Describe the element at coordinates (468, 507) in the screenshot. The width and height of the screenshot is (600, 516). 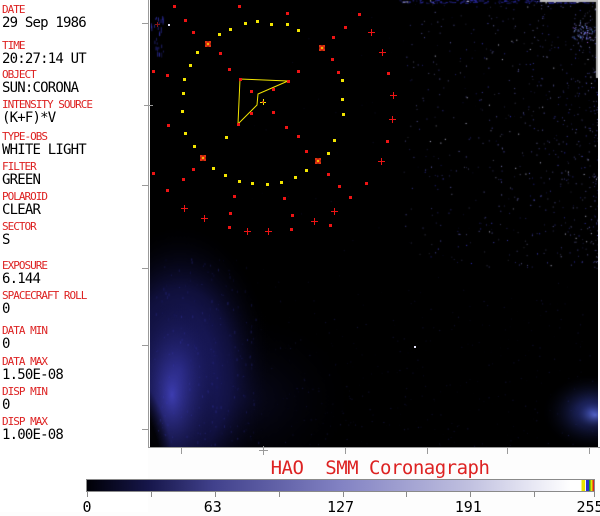
I see `colorbar-label-191: 191` at that location.